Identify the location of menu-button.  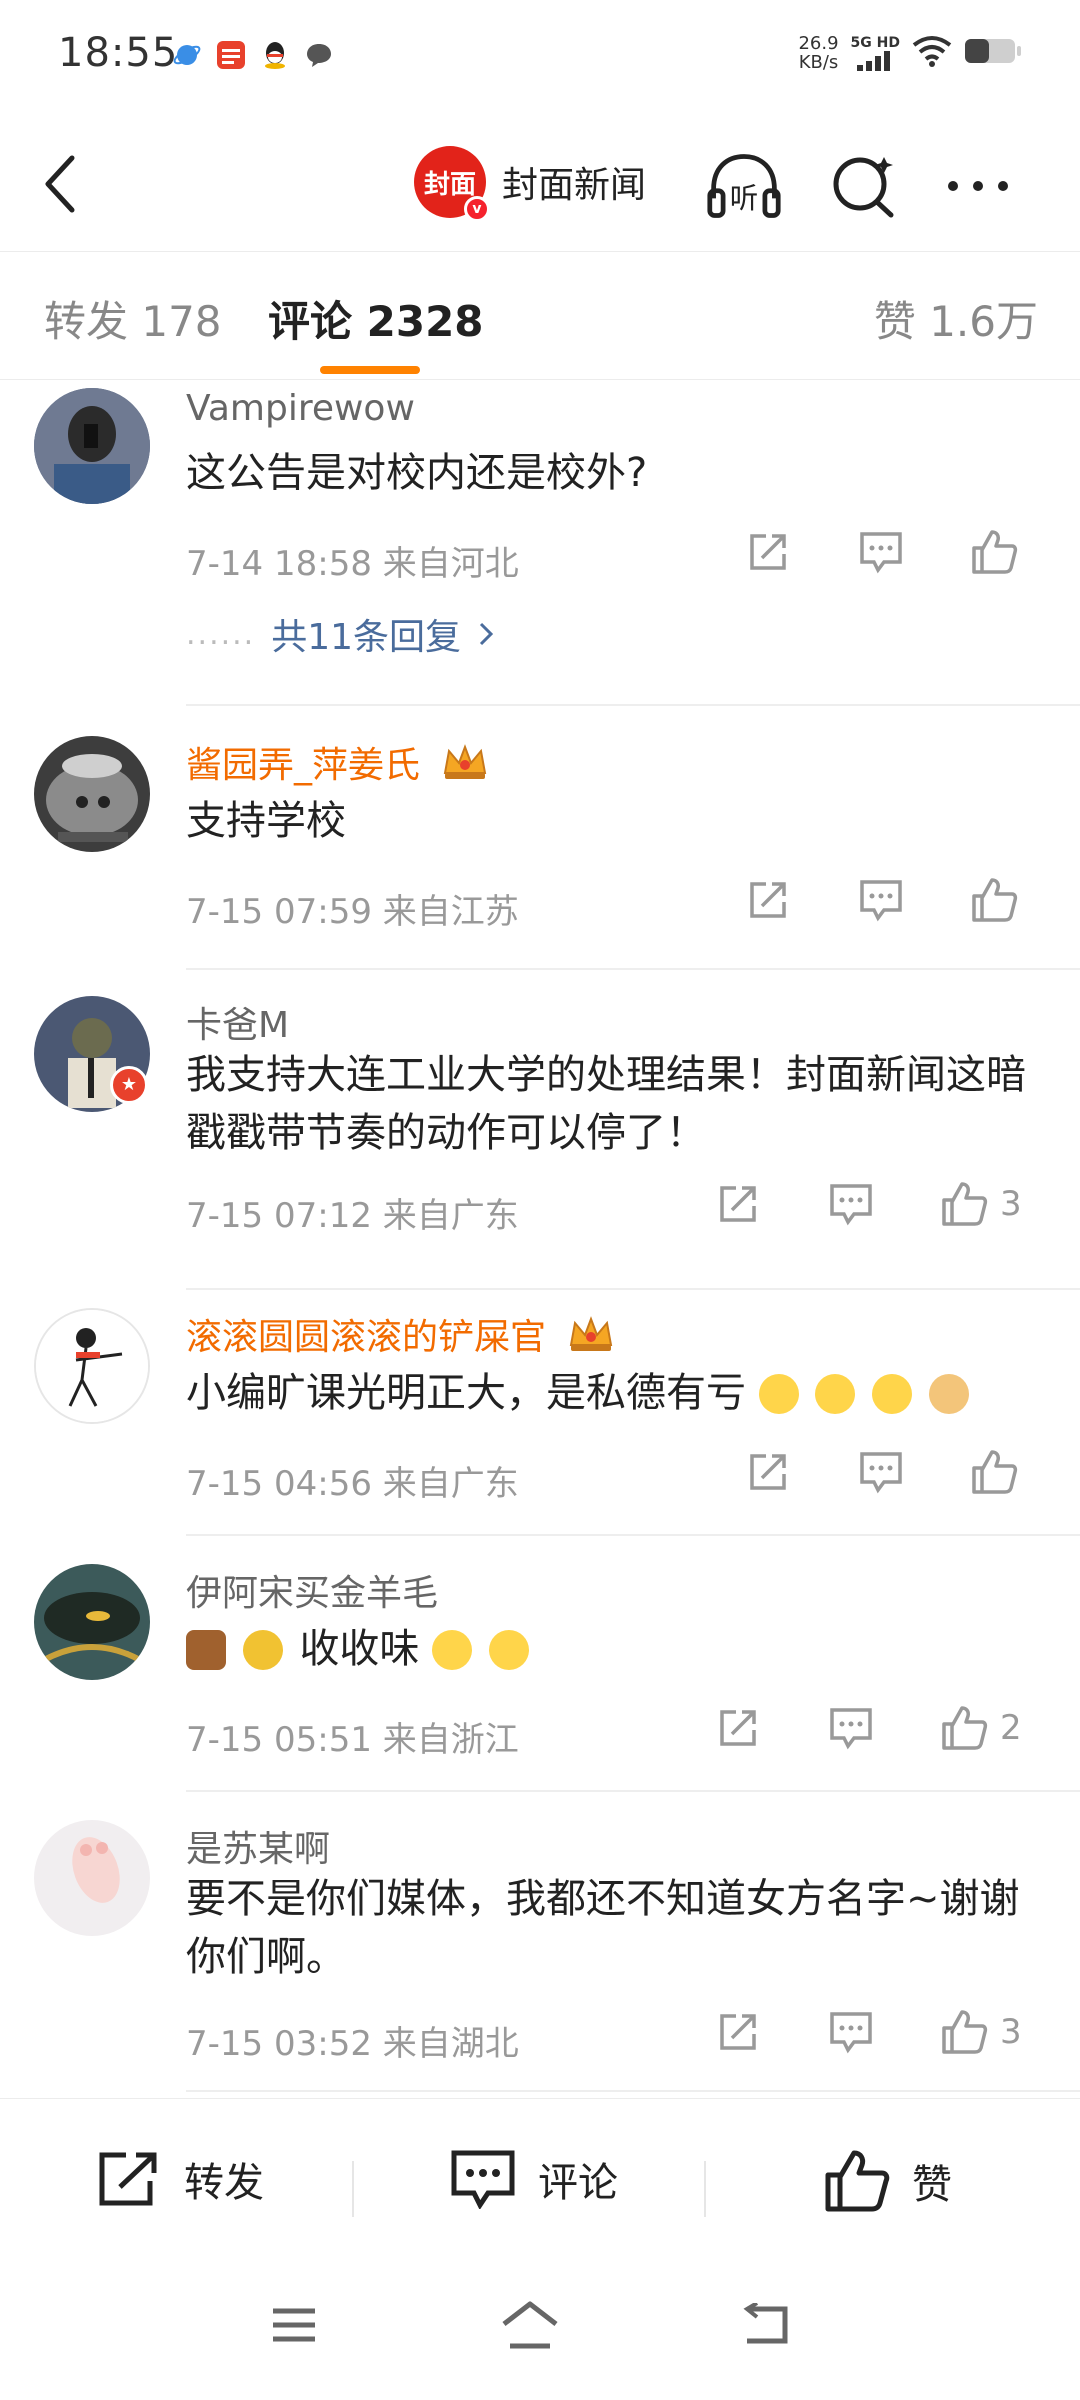
(294, 2325).